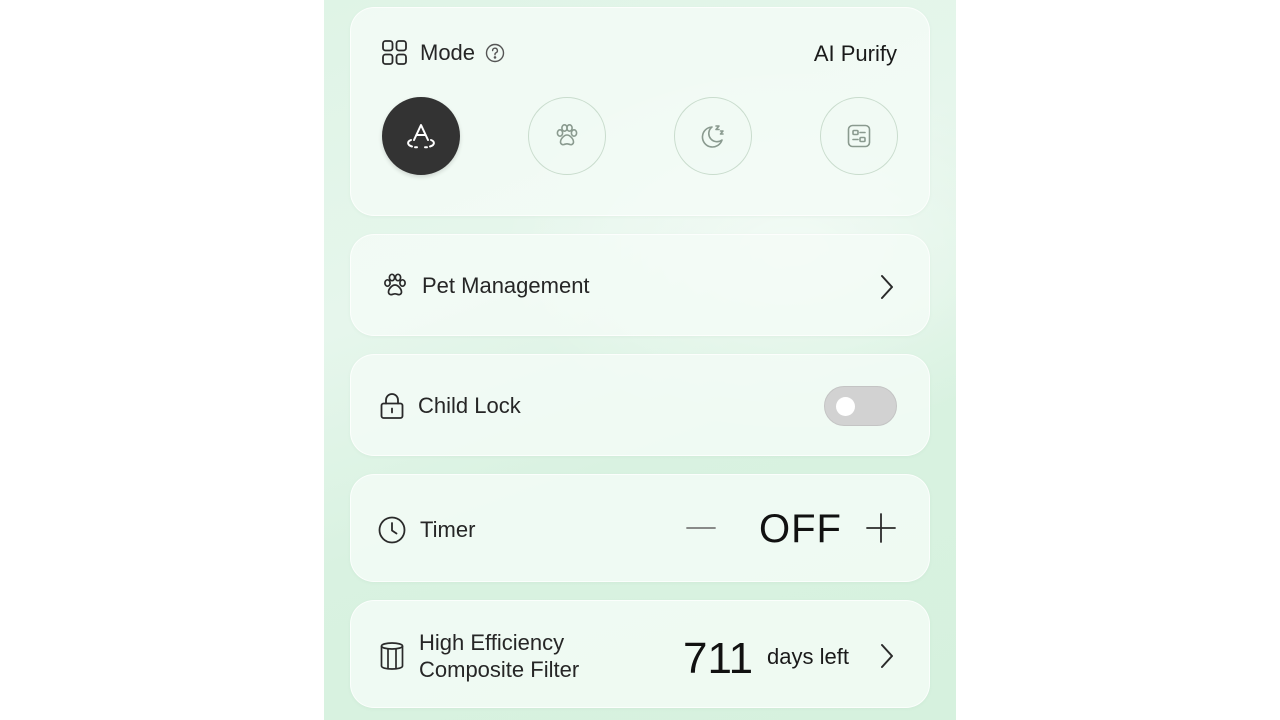 Image resolution: width=1280 pixels, height=720 pixels. I want to click on moon-sleep-icon, so click(713, 136).